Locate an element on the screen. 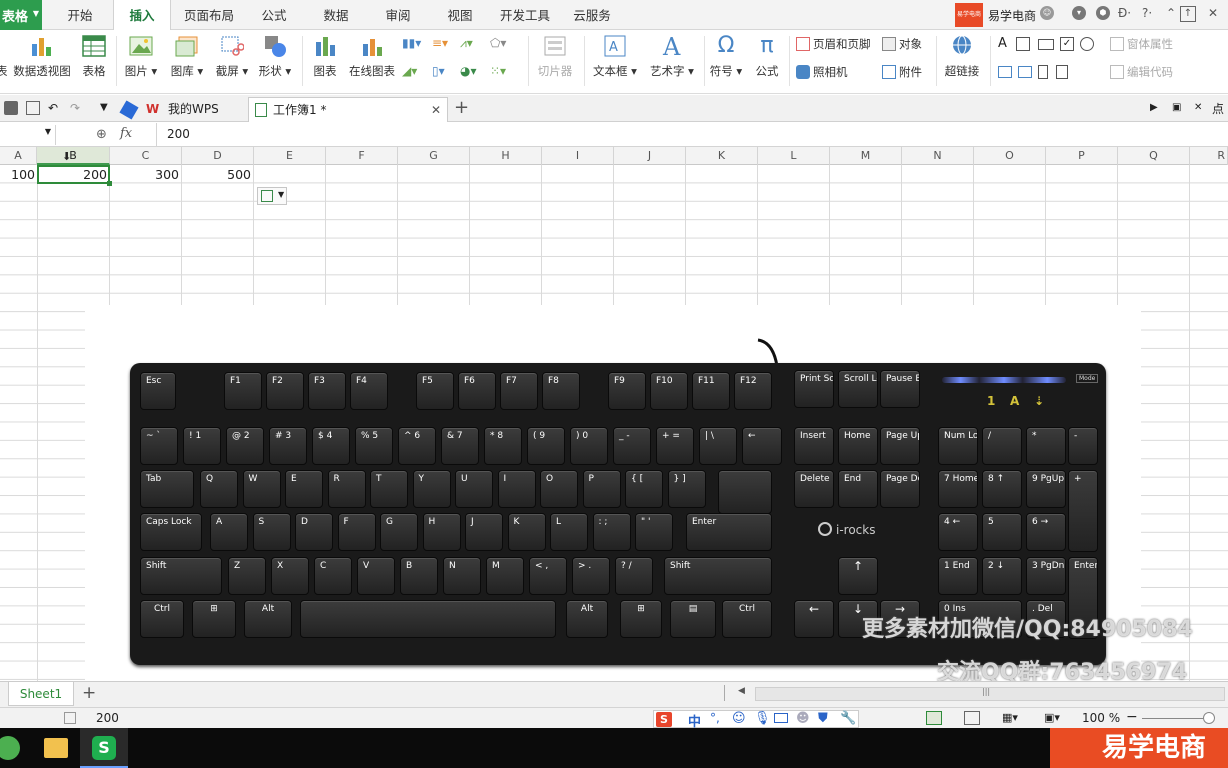 The image size is (1228, 768). key-caps-lock: Caps Lock is located at coordinates (171, 532).